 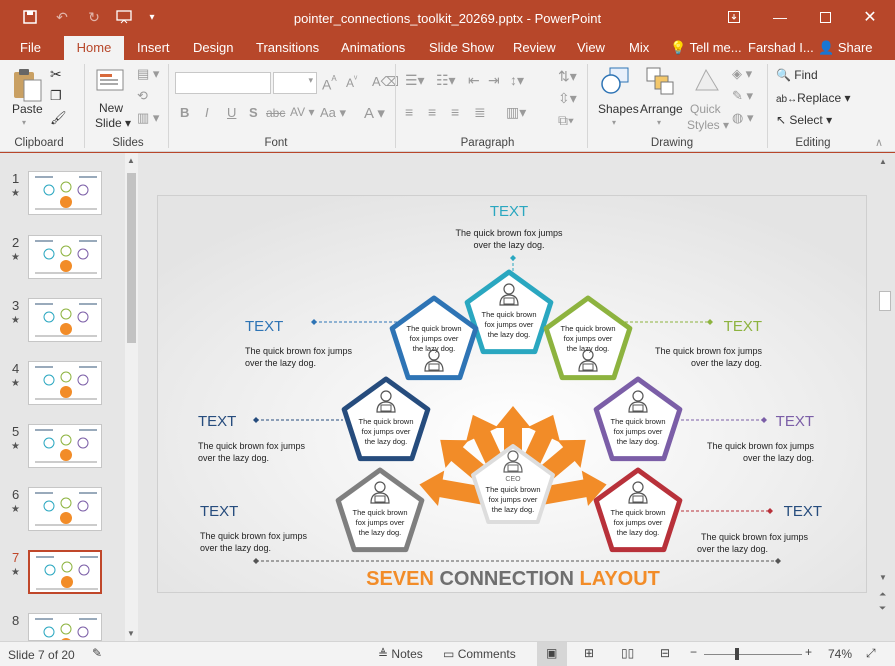 I want to click on shapes-button: Shapes, so click(x=618, y=109).